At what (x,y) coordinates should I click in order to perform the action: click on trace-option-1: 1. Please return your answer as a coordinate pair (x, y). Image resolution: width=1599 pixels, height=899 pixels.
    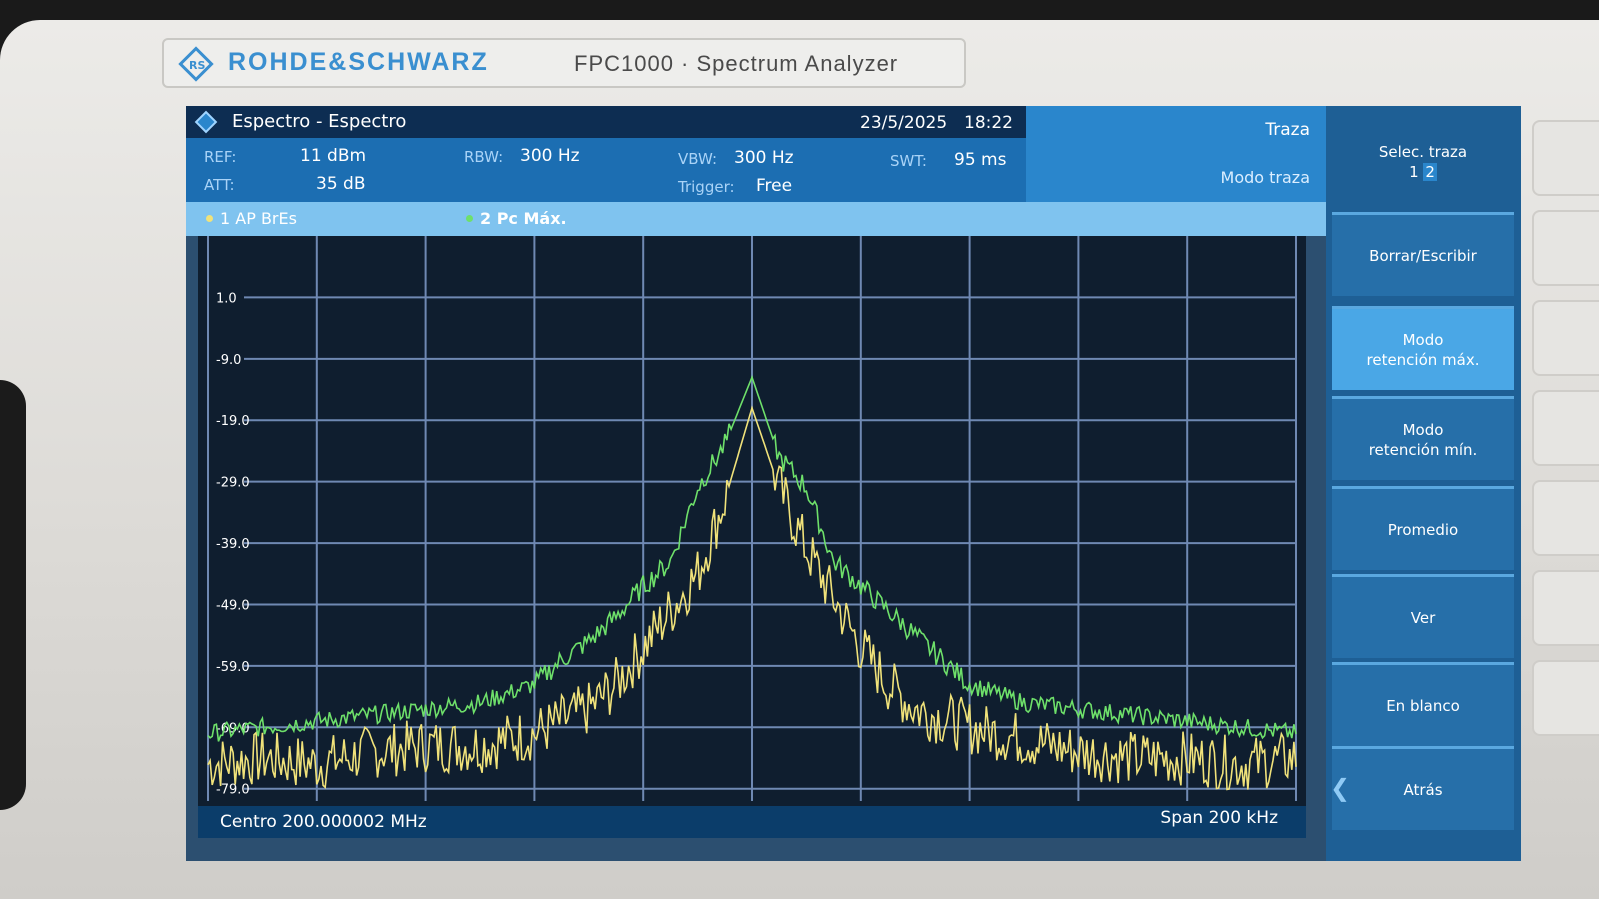
    Looking at the image, I should click on (1414, 172).